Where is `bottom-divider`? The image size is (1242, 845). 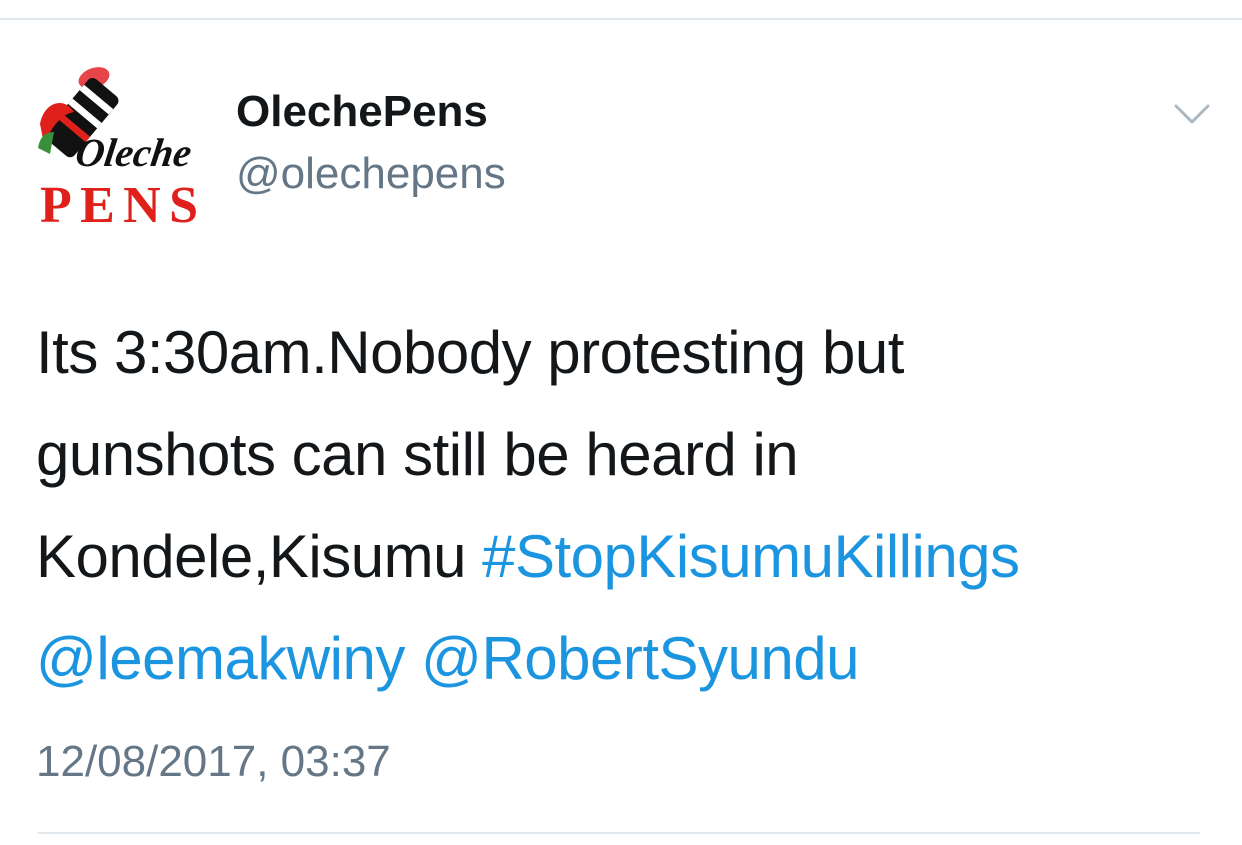 bottom-divider is located at coordinates (619, 833).